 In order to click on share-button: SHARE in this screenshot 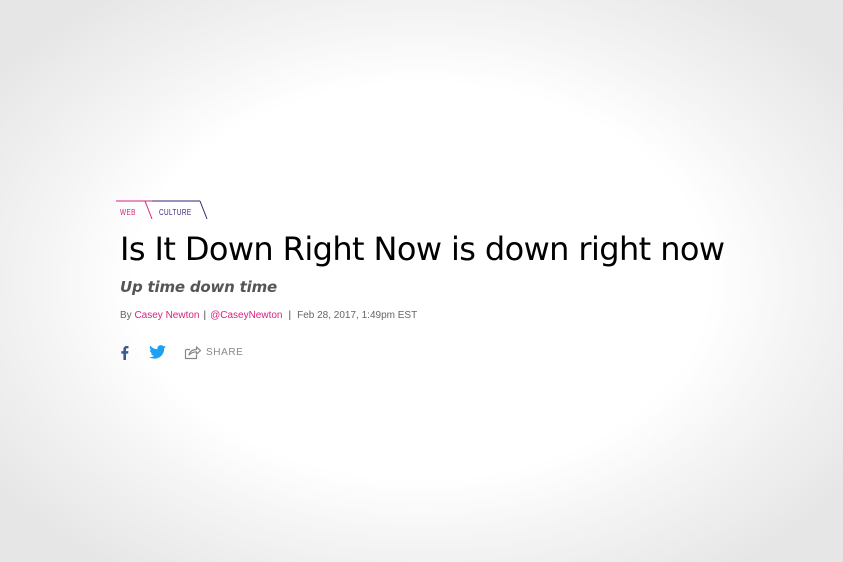, I will do `click(213, 352)`.